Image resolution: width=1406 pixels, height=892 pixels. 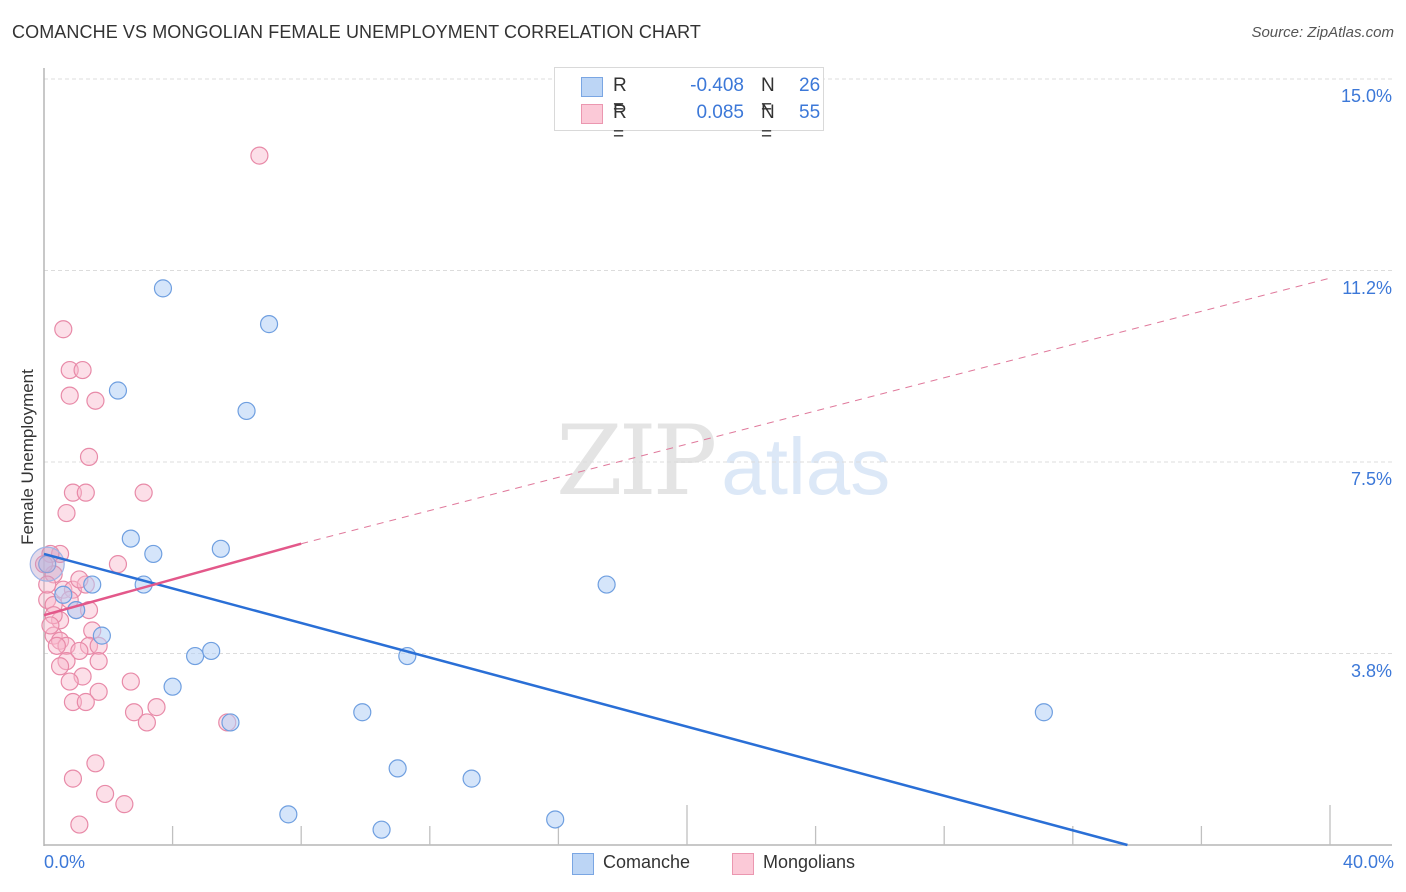 What do you see at coordinates (27, 457) in the screenshot?
I see `y-axis-title: Female Unemployment` at bounding box center [27, 457].